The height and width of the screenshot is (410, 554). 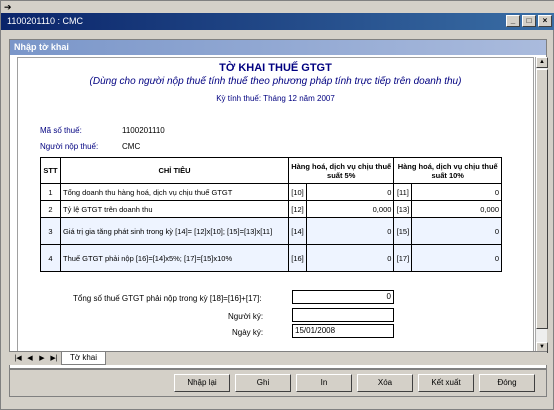 What do you see at coordinates (174, 209) in the screenshot?
I see `row-item: Tỷ lệ GTGT trên doanh thu` at bounding box center [174, 209].